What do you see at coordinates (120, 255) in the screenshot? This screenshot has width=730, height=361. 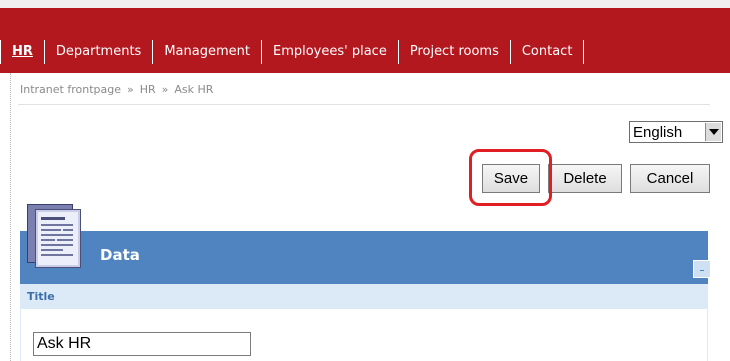 I see `panel-title: Data` at bounding box center [120, 255].